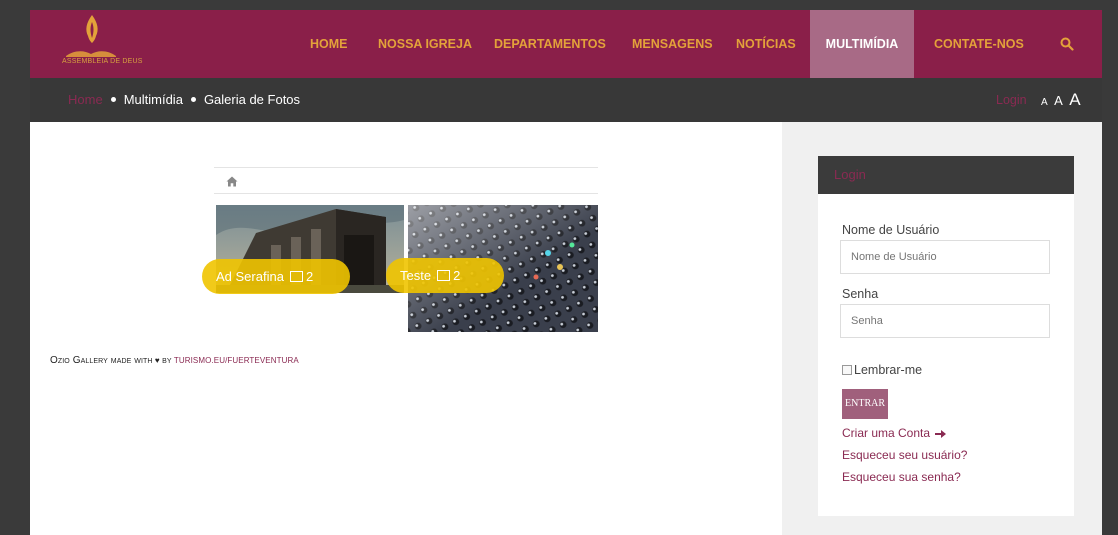  Describe the element at coordinates (415, 275) in the screenshot. I see `album-title: Teste` at that location.